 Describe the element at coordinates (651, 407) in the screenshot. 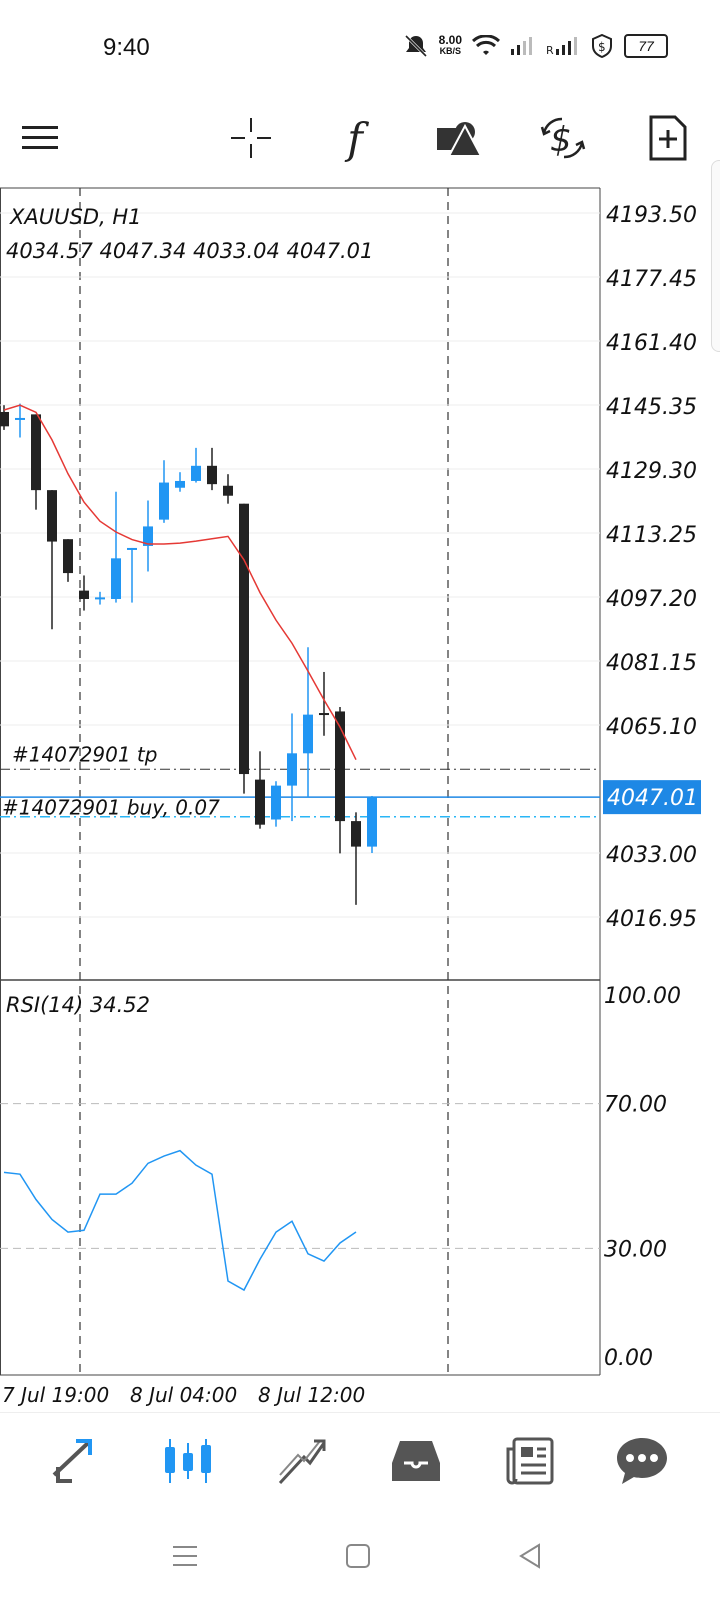

I see `price-label: 4145.35` at that location.